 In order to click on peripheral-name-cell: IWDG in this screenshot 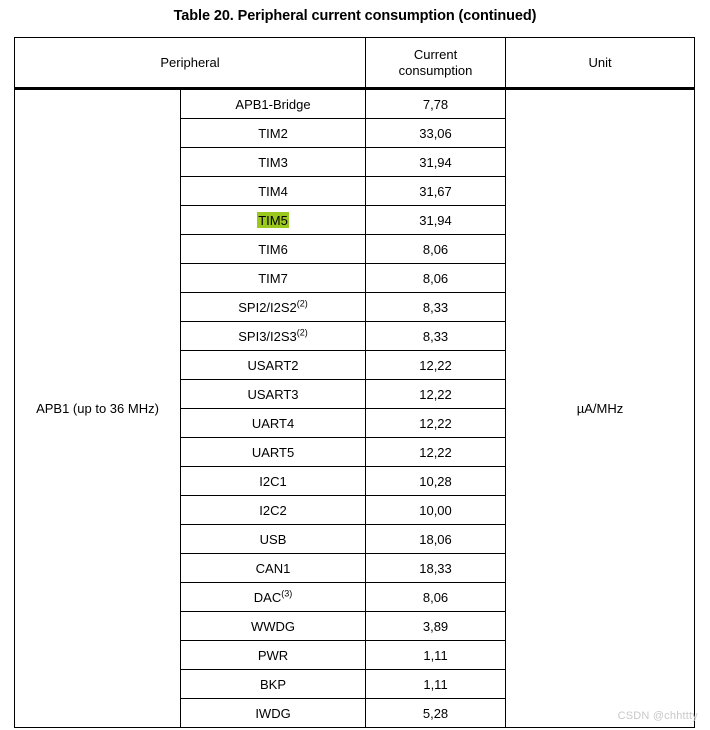, I will do `click(273, 713)`.